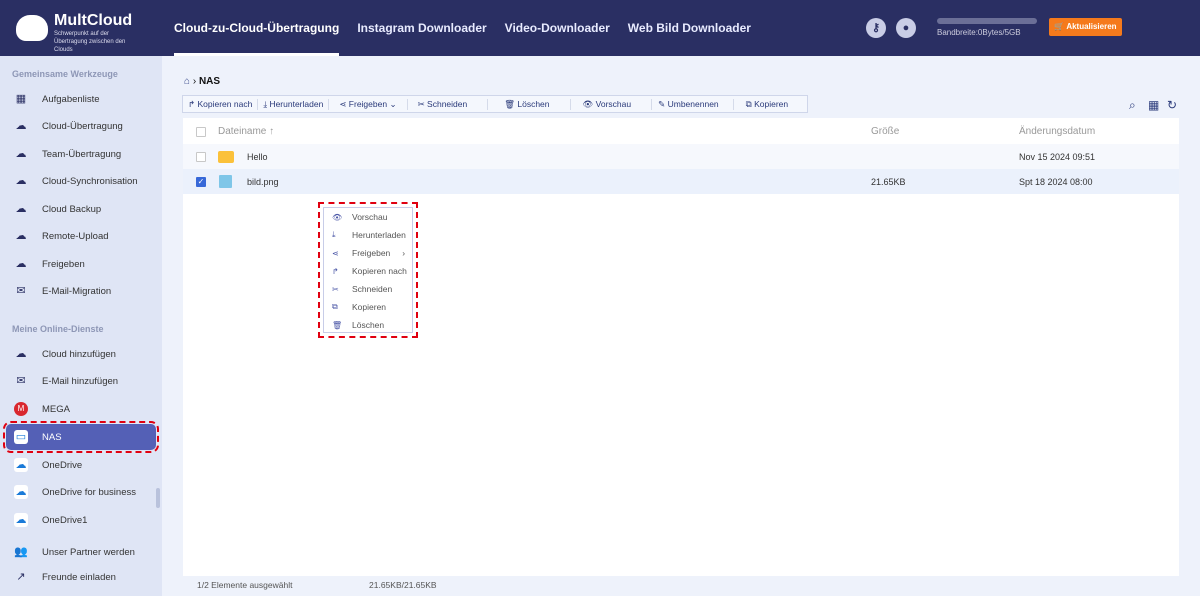 This screenshot has height=596, width=1200. Describe the element at coordinates (88, 552) in the screenshot. I see `label: Unser Partner werden` at that location.